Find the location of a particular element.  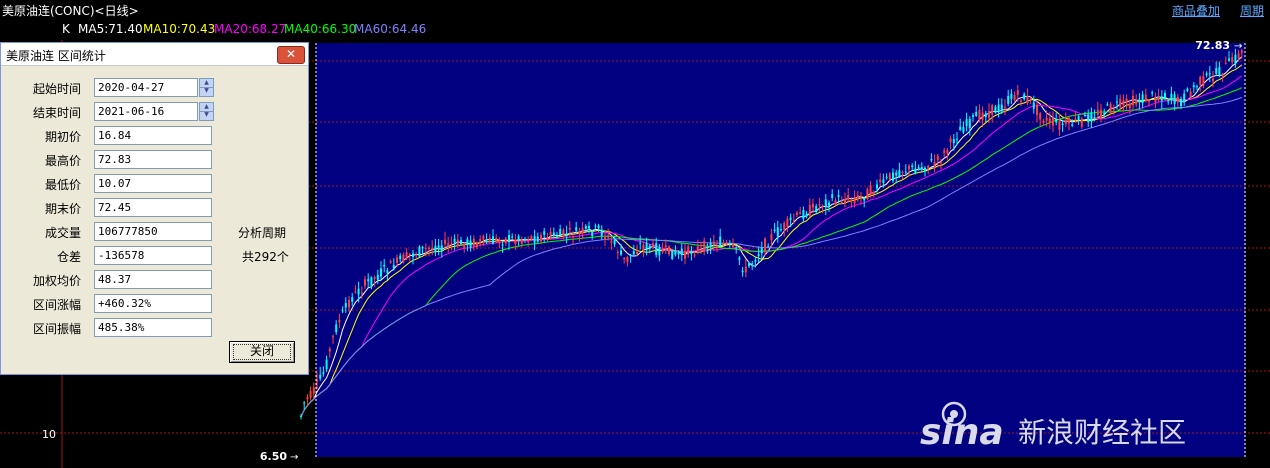

end-time-field: 2021-06-16 is located at coordinates (146, 111).